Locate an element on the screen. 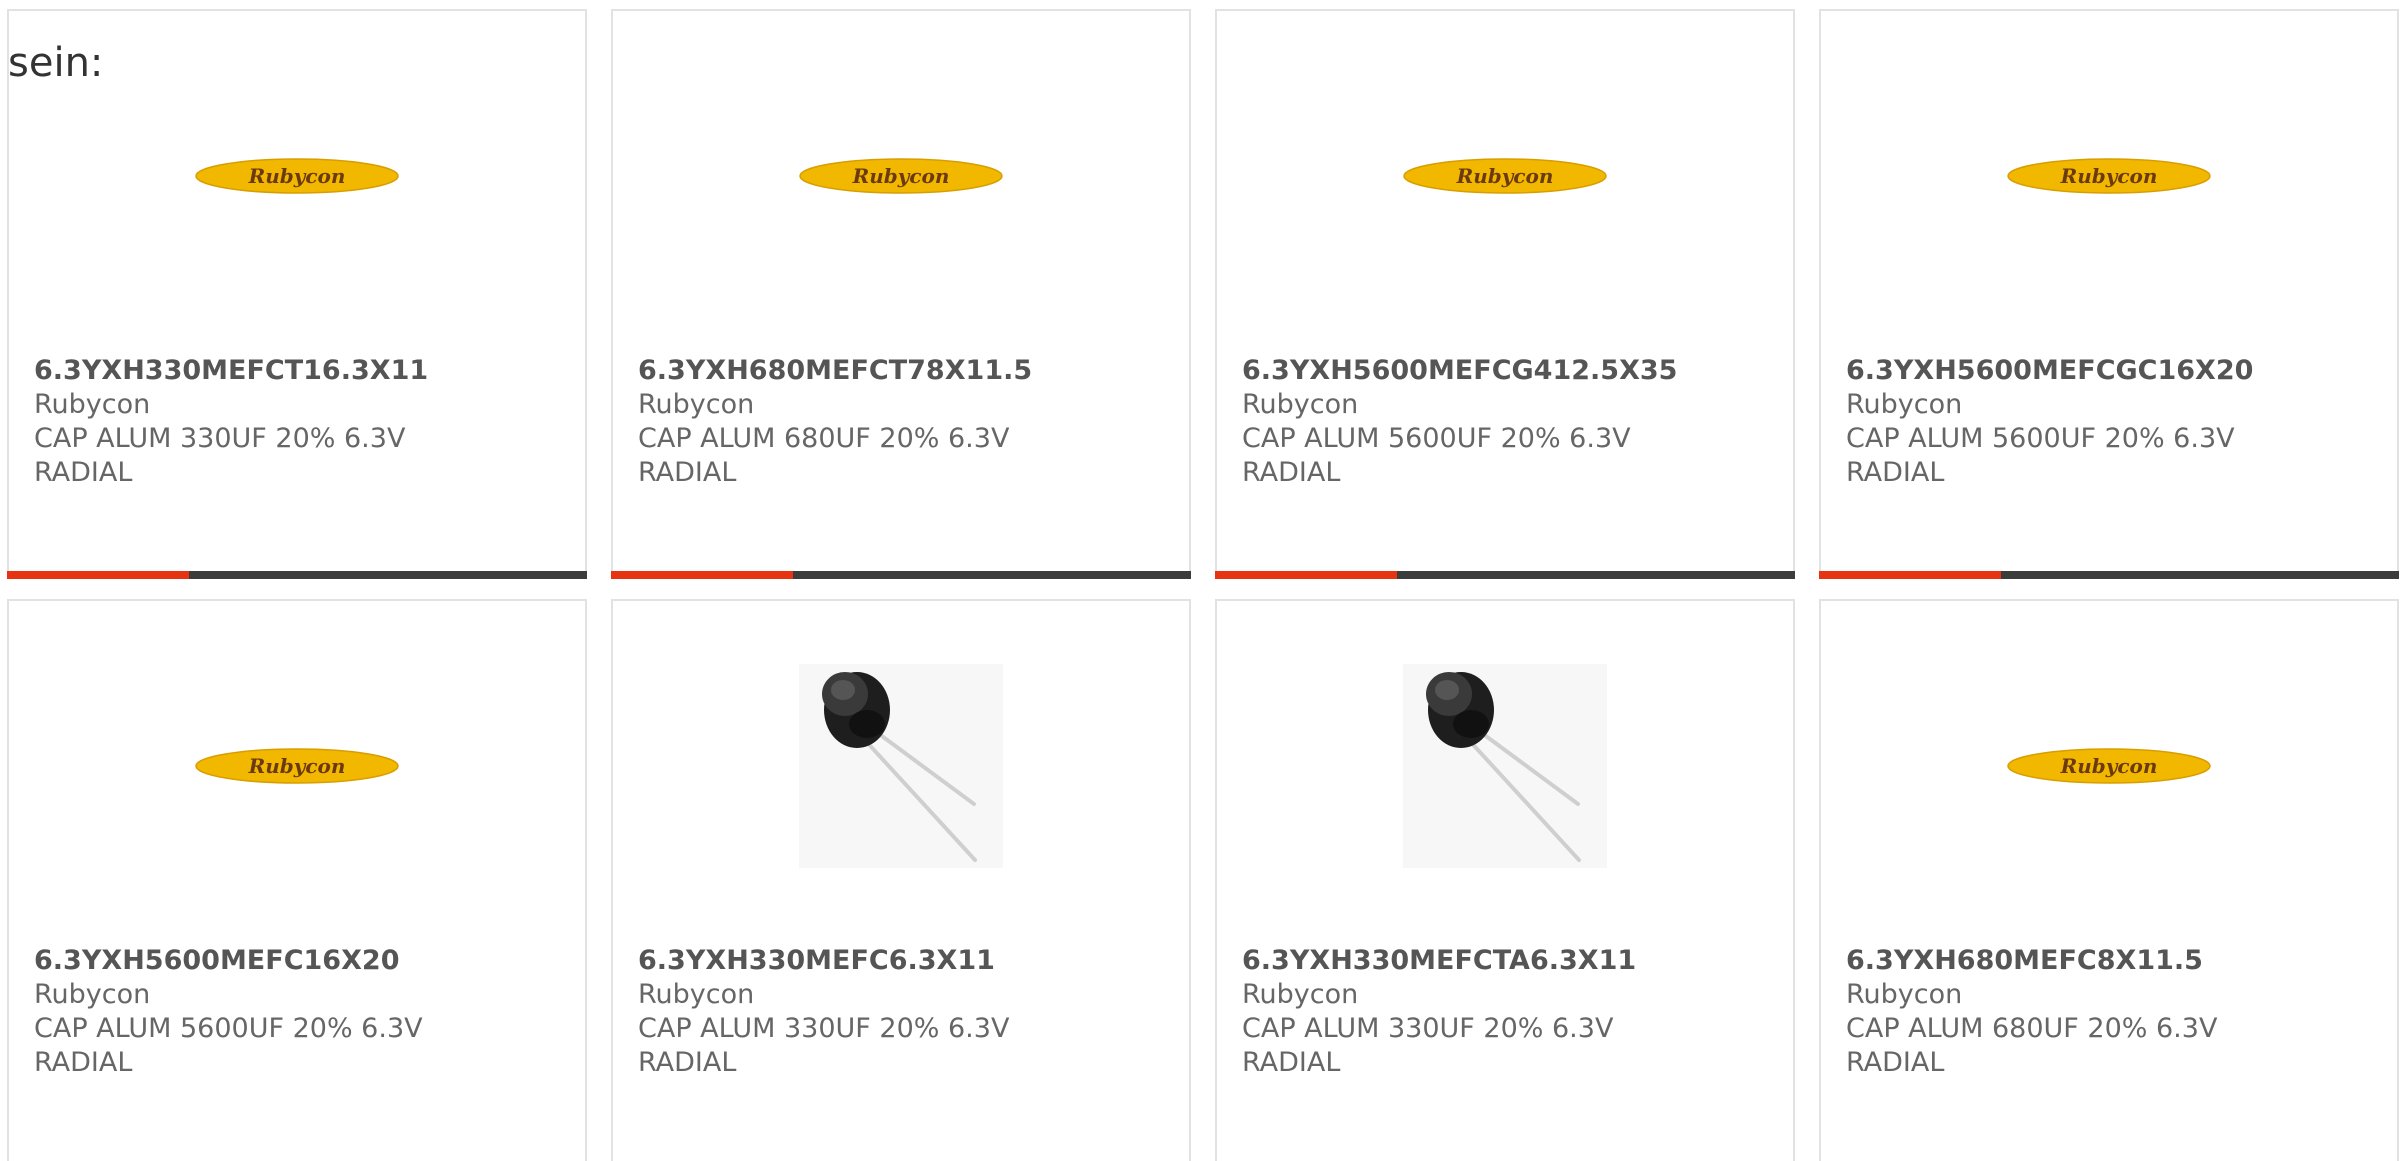 This screenshot has height=1161, width=2400. part-number: 6.3YXH330MEFCTA6.3X11 is located at coordinates (1507, 961).